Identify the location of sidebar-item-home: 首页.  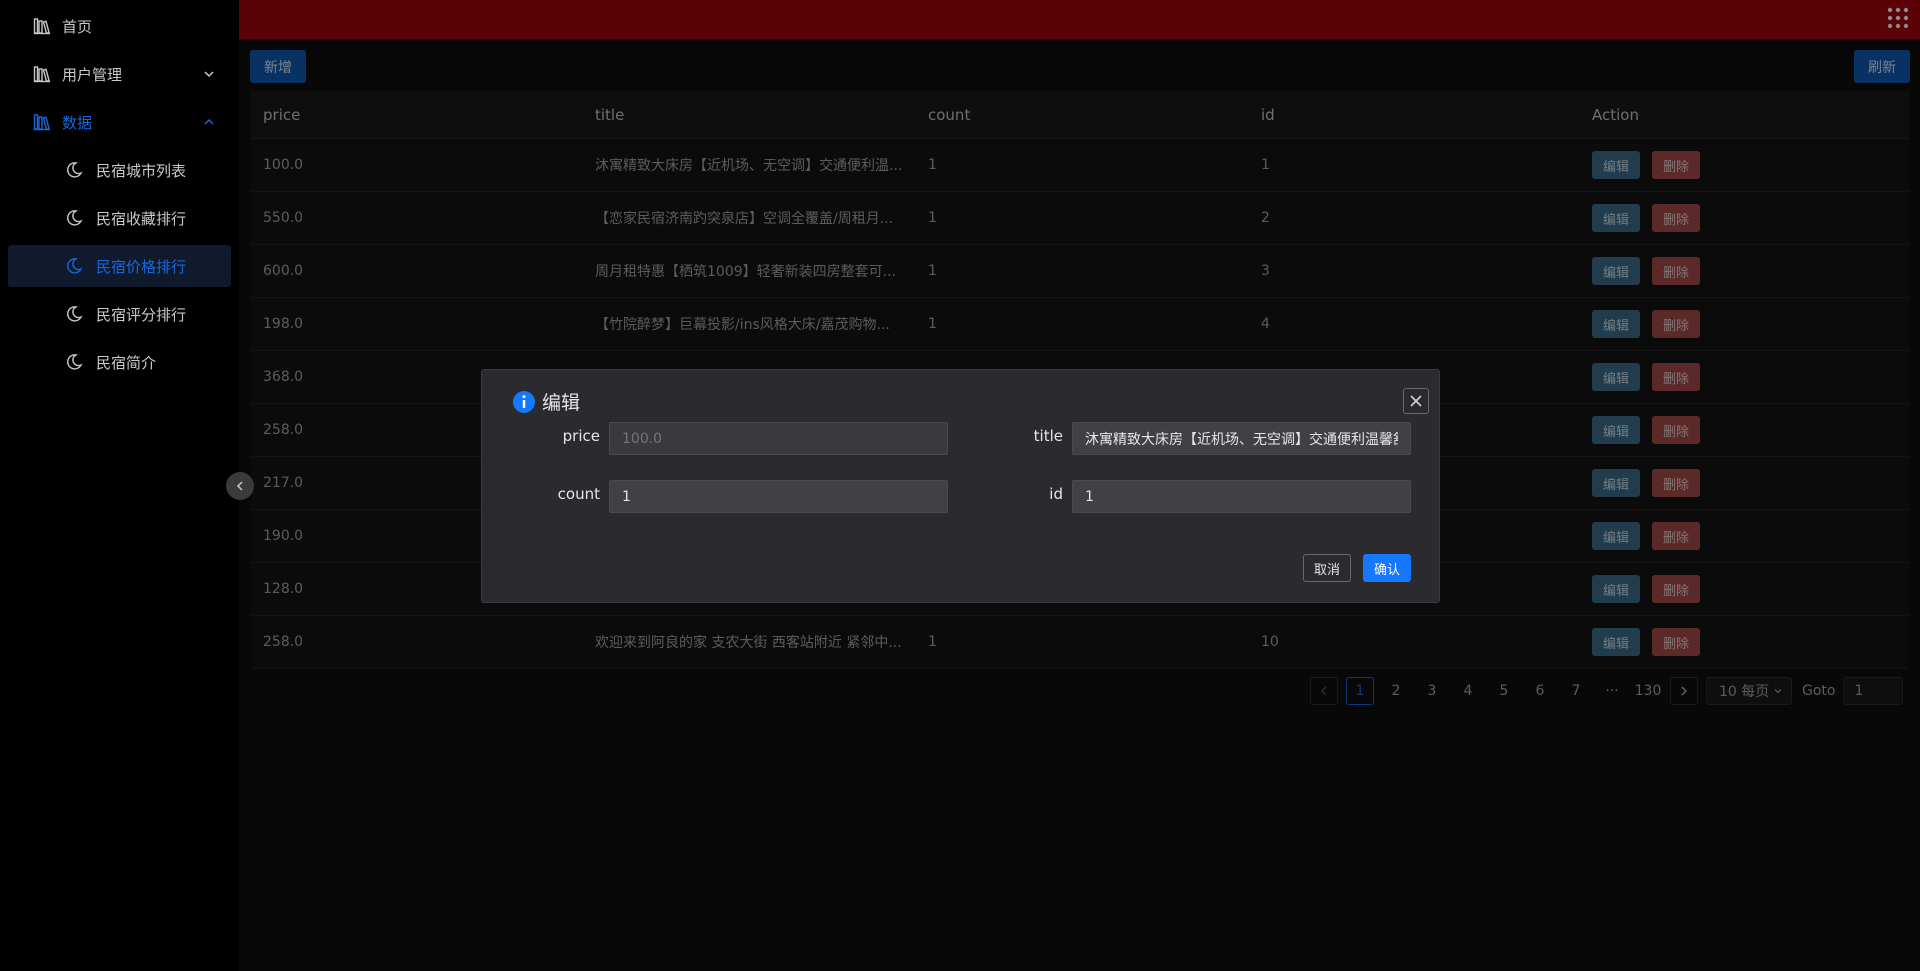
(119, 26).